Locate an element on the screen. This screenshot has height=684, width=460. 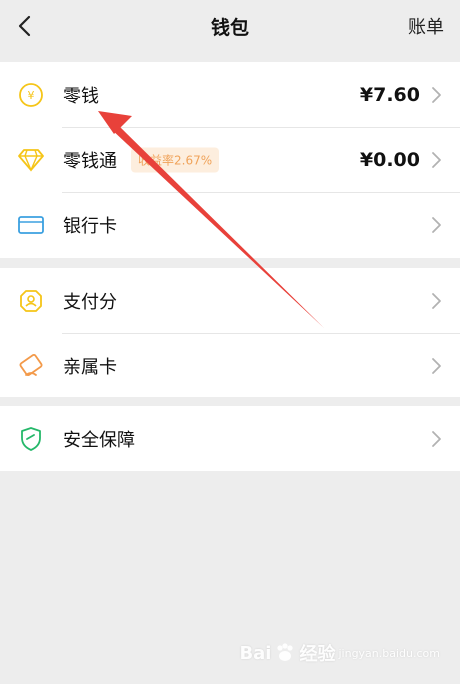
security-group: 安全保障 is located at coordinates (230, 438).